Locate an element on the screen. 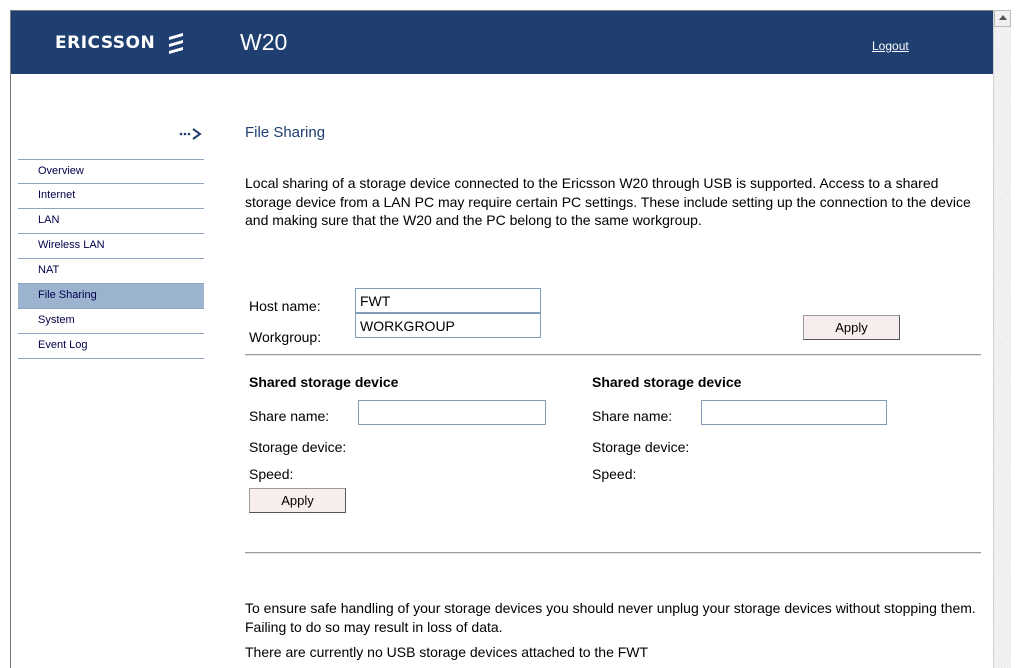 The height and width of the screenshot is (668, 1019). sidebar-item-overview: Overview is located at coordinates (111, 171).